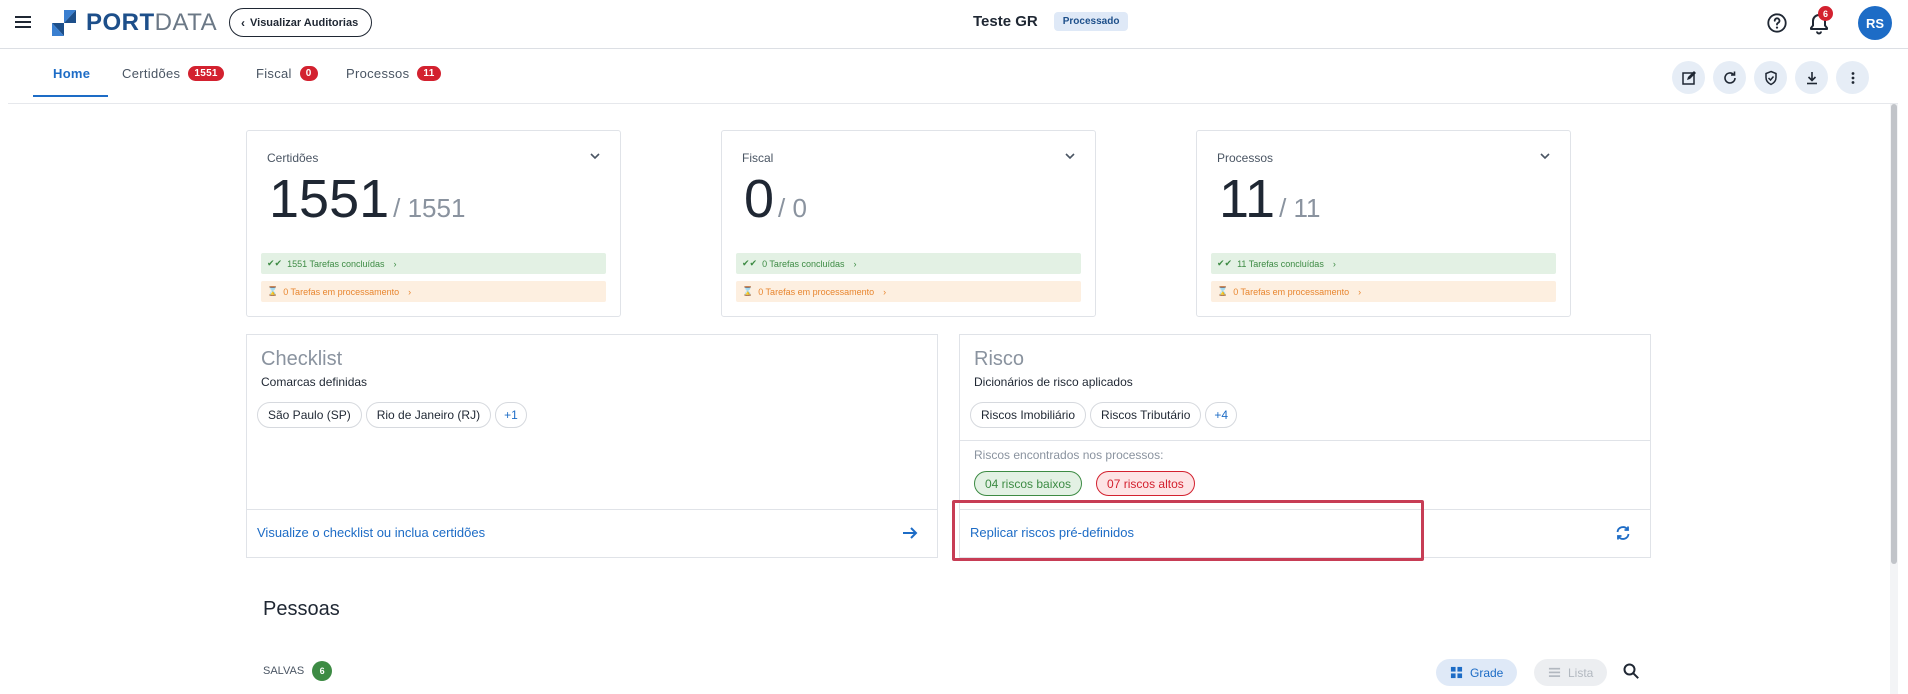 The width and height of the screenshot is (1908, 694). I want to click on risk-dictionary-chip: Riscos Tributário, so click(1146, 415).